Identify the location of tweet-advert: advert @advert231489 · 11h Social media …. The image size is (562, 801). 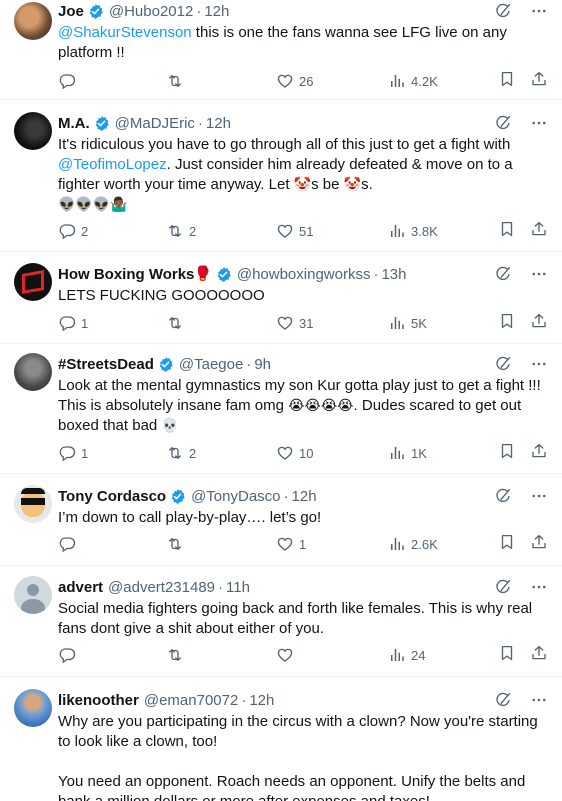
(281, 621).